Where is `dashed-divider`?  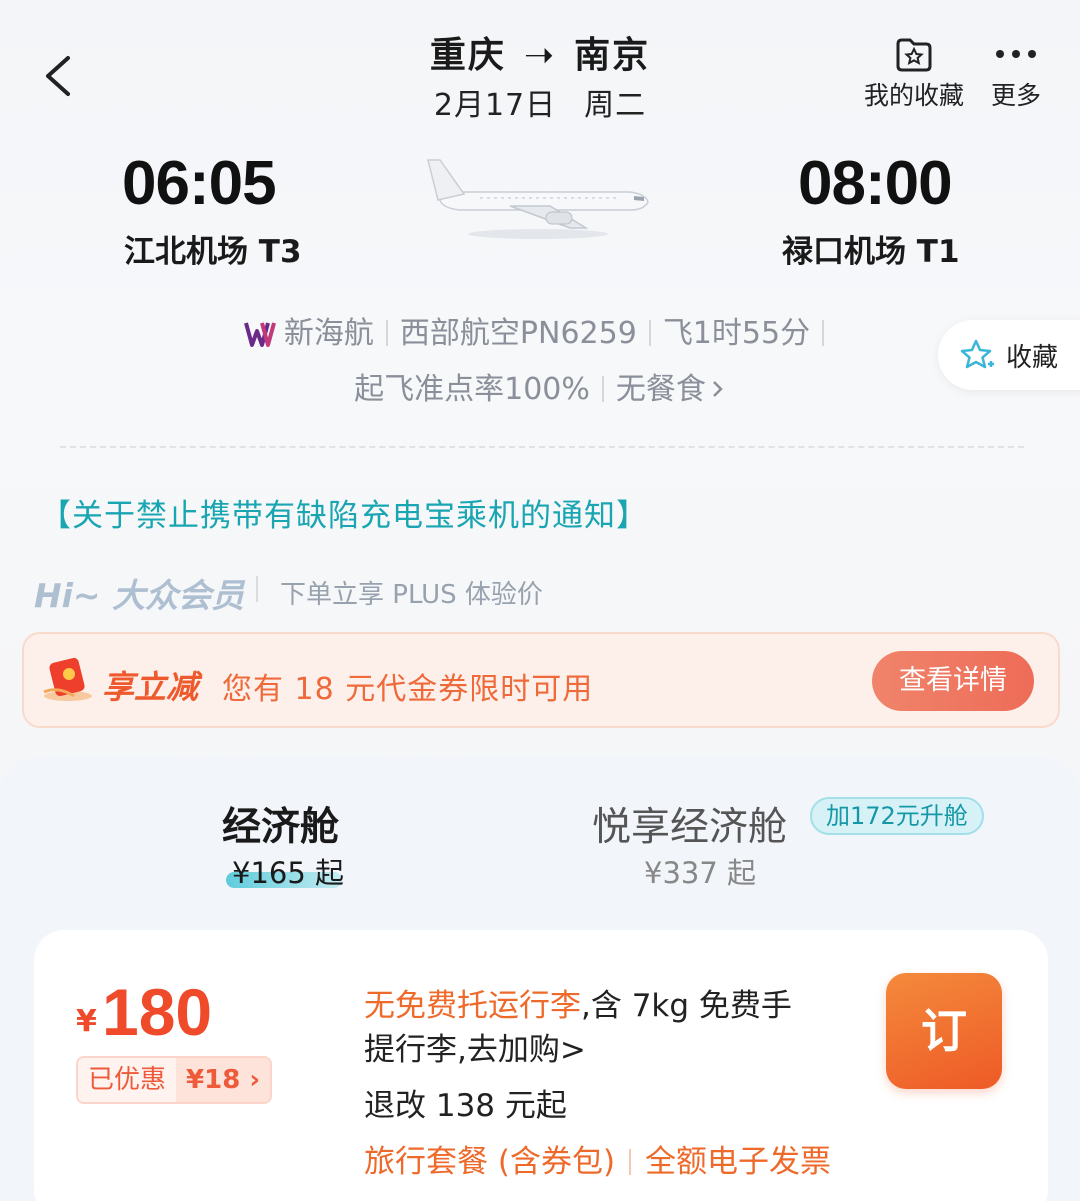 dashed-divider is located at coordinates (542, 447).